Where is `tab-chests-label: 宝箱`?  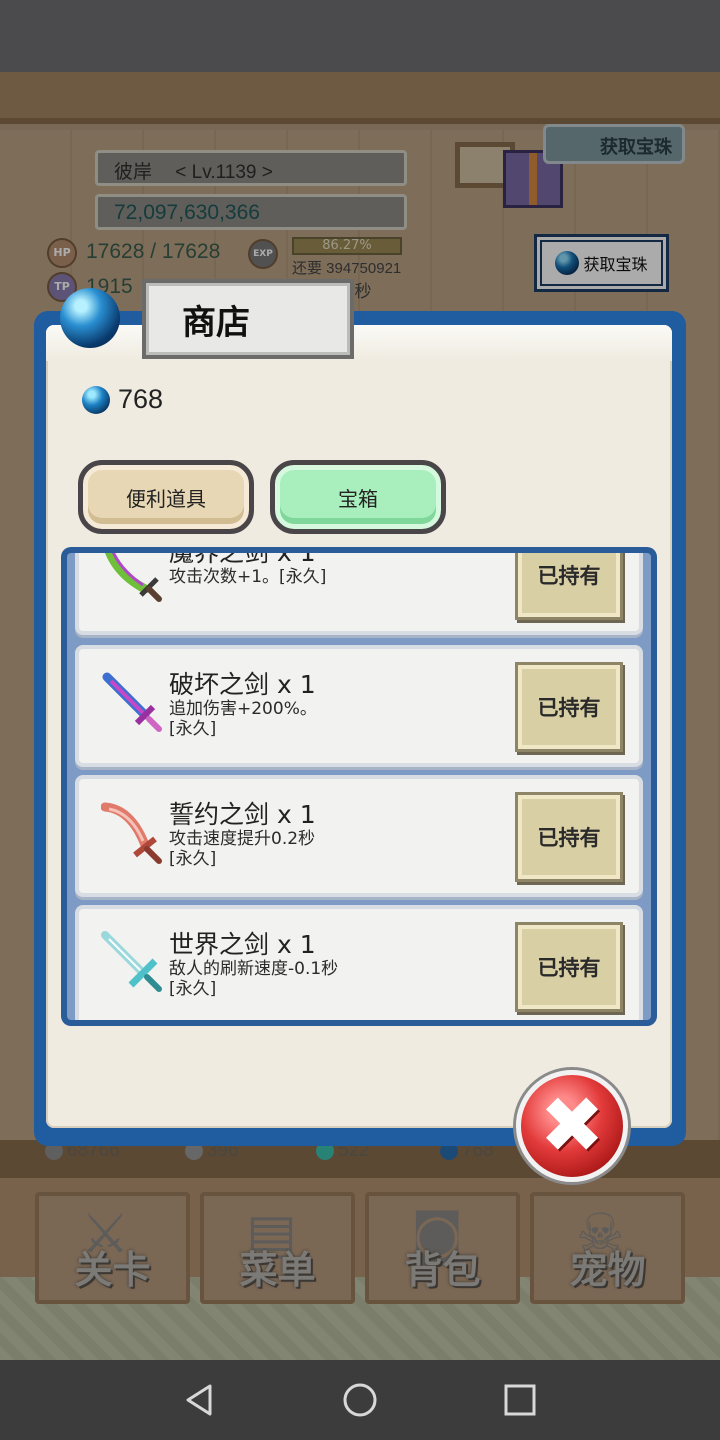
tab-chests-label: 宝箱 is located at coordinates (358, 498).